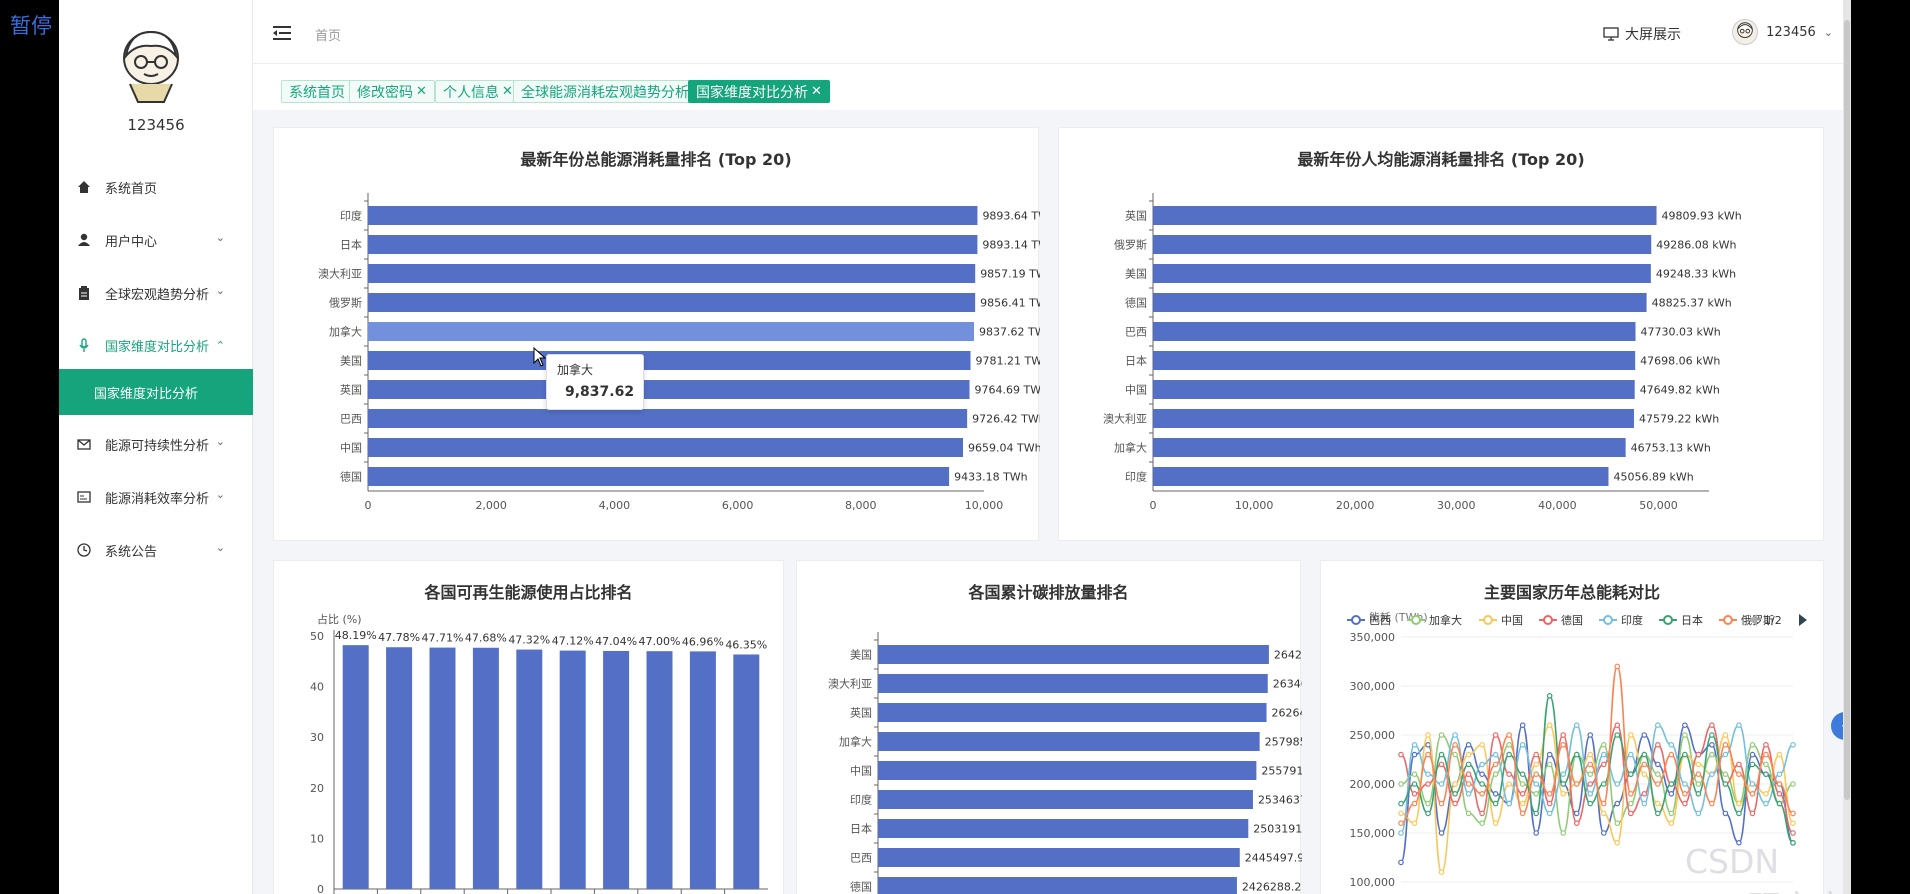 This screenshot has height=894, width=1910. What do you see at coordinates (1642, 34) in the screenshot?
I see `fullscreen-display-button: 大屏展示` at bounding box center [1642, 34].